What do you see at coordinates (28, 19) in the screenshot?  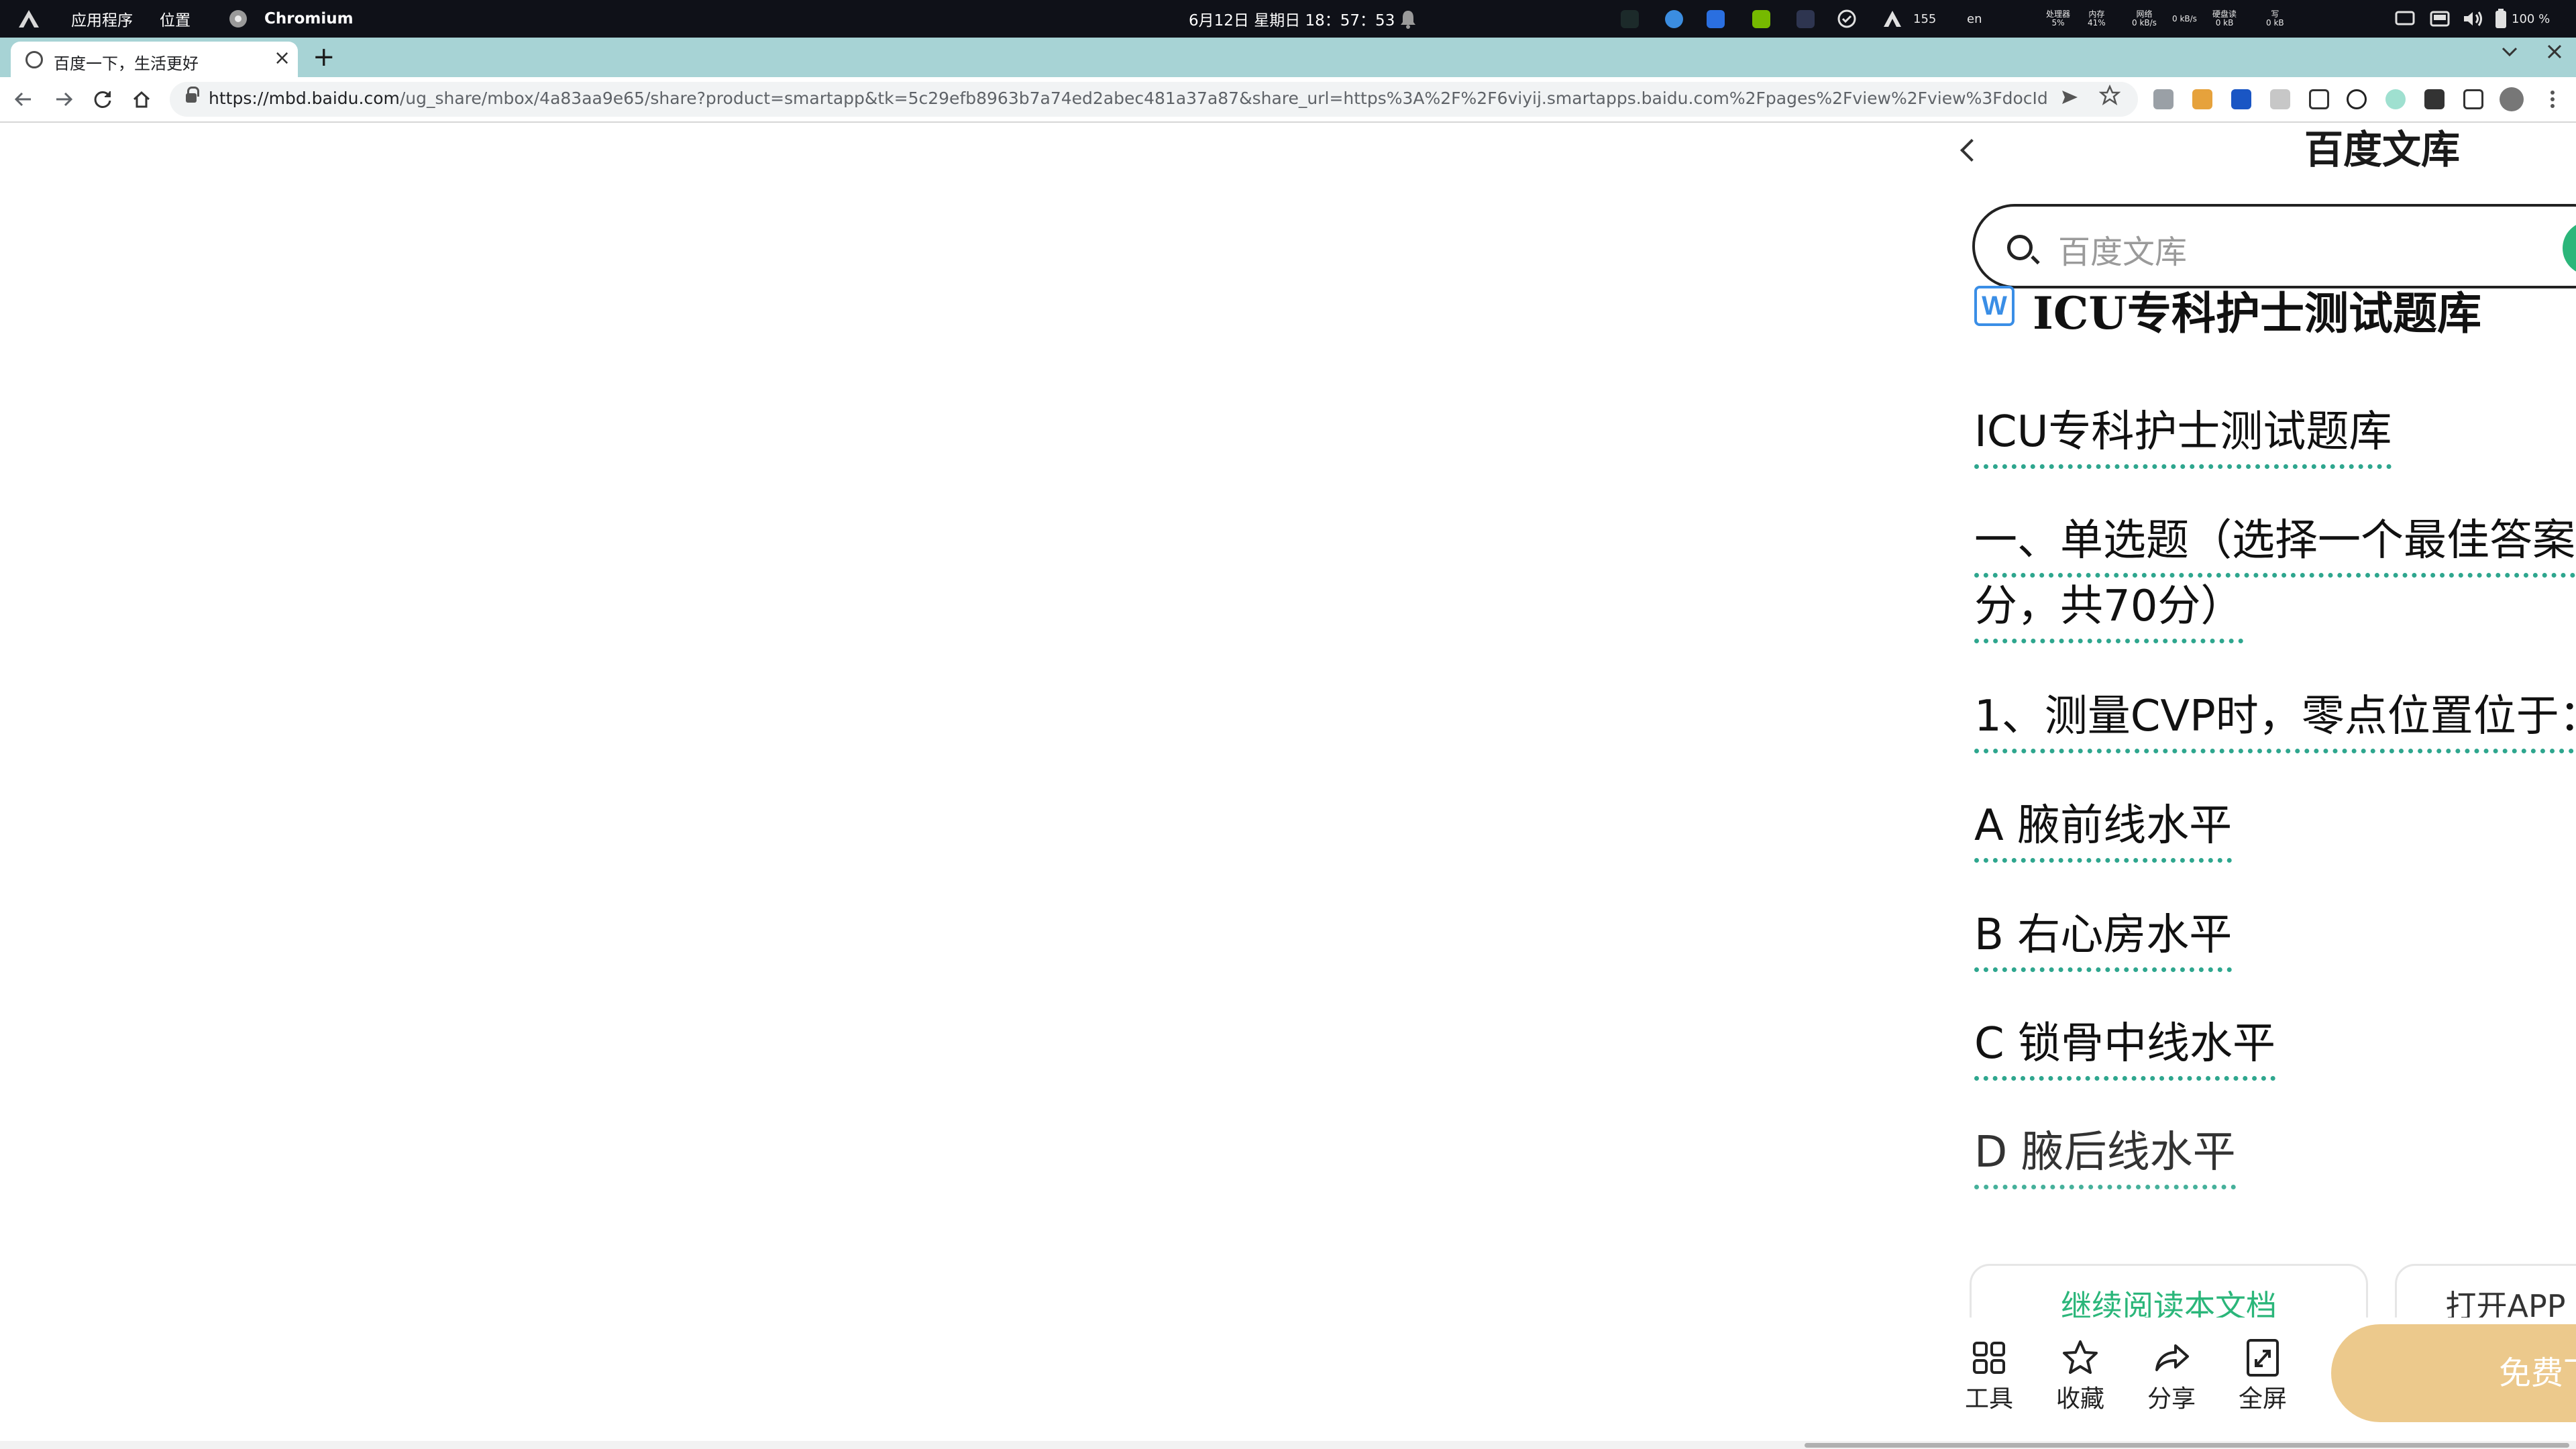 I see `activities-icon` at bounding box center [28, 19].